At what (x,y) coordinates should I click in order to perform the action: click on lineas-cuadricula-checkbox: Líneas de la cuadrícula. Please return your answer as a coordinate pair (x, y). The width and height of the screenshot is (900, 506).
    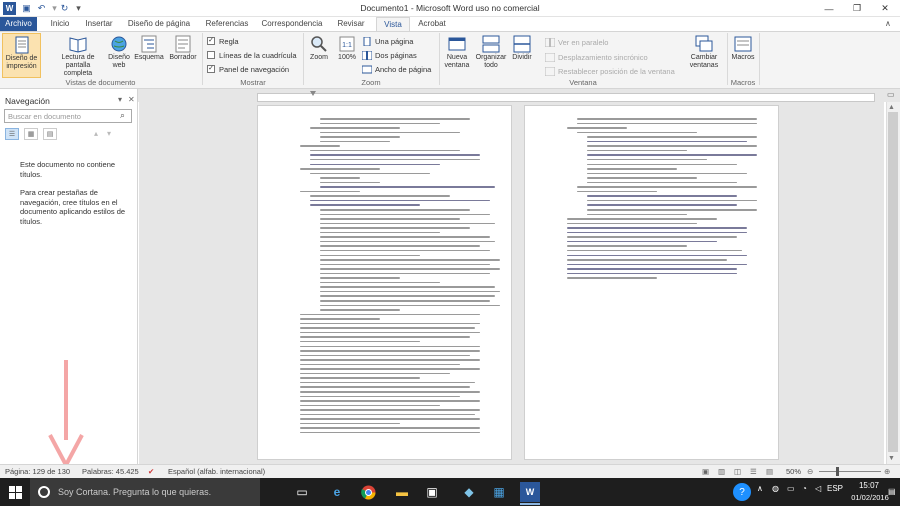
    Looking at the image, I should click on (252, 55).